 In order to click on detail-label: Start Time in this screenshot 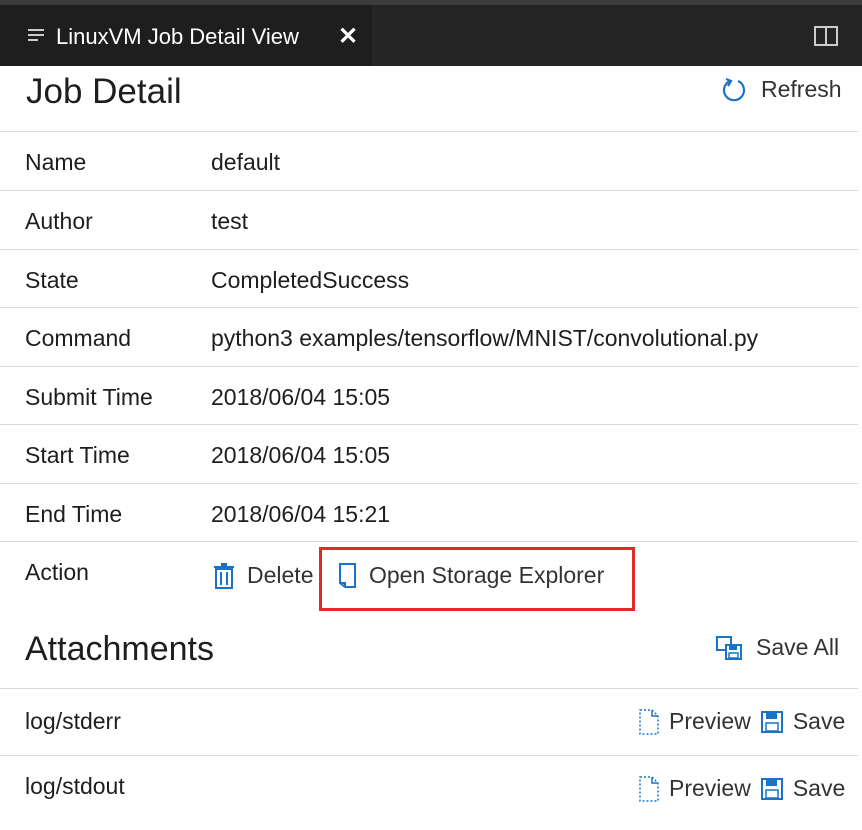, I will do `click(77, 455)`.